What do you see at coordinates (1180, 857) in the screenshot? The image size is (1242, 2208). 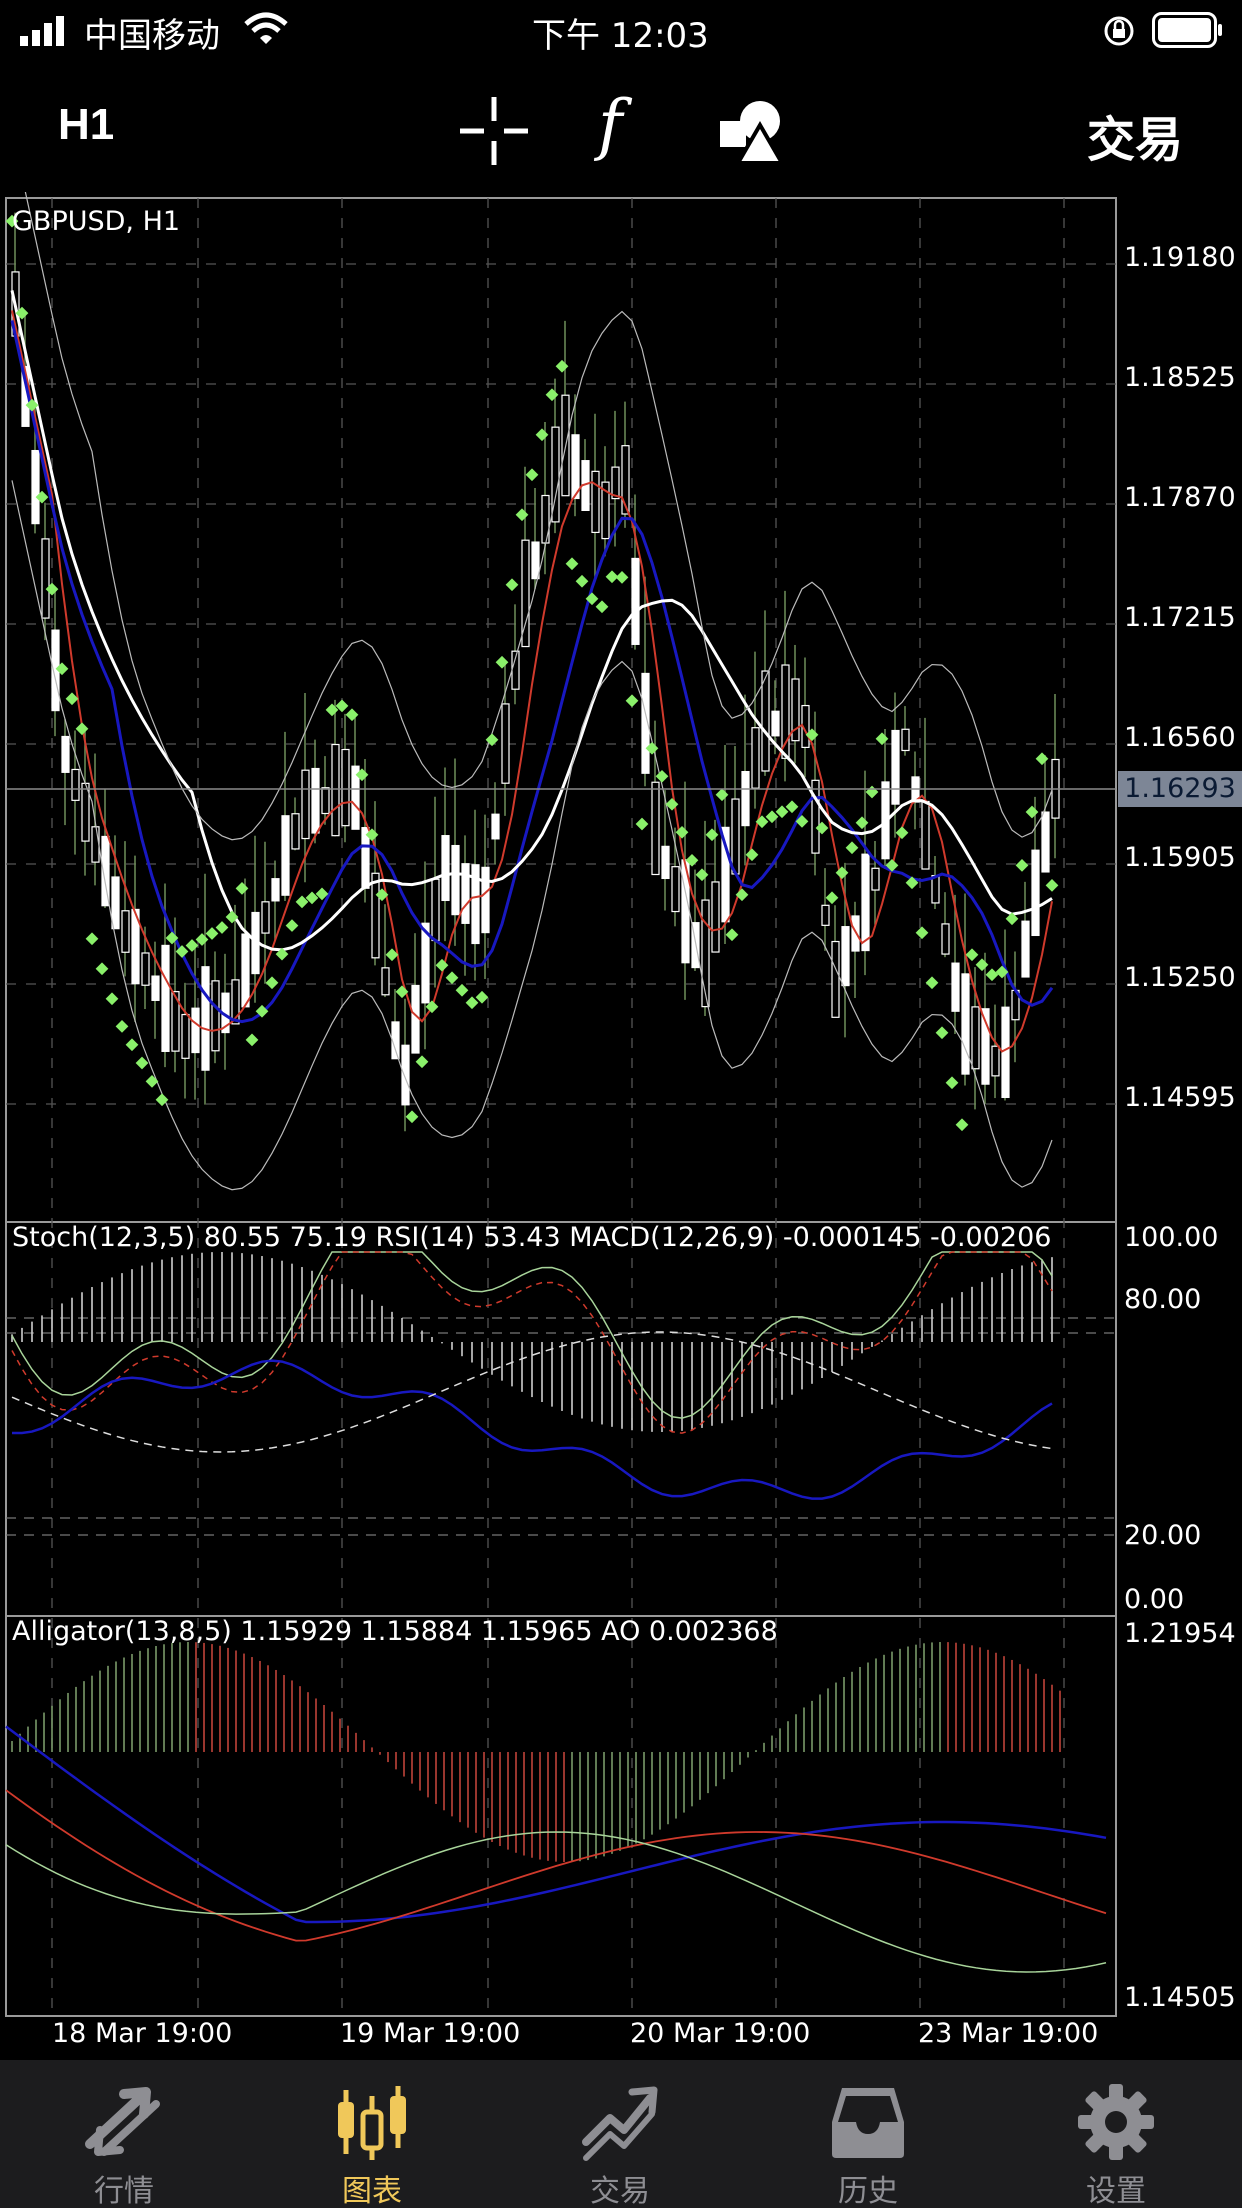 I see `price-label: 1.15905` at bounding box center [1180, 857].